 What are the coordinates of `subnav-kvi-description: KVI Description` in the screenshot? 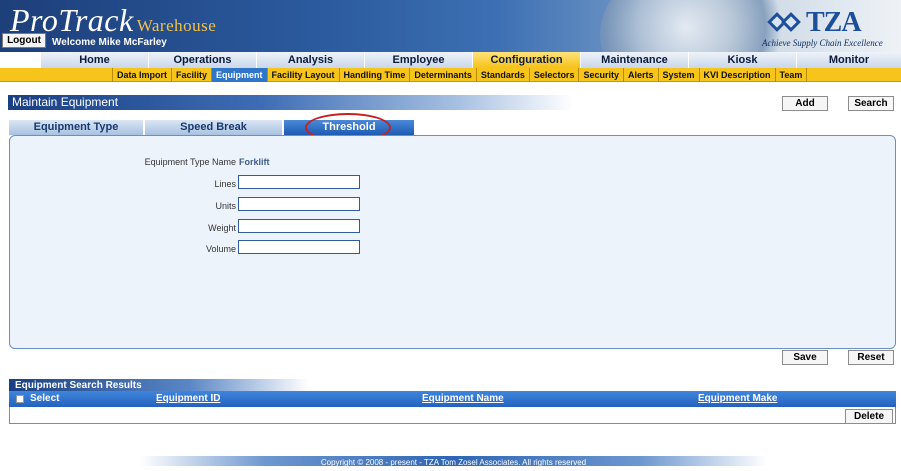 It's located at (738, 75).